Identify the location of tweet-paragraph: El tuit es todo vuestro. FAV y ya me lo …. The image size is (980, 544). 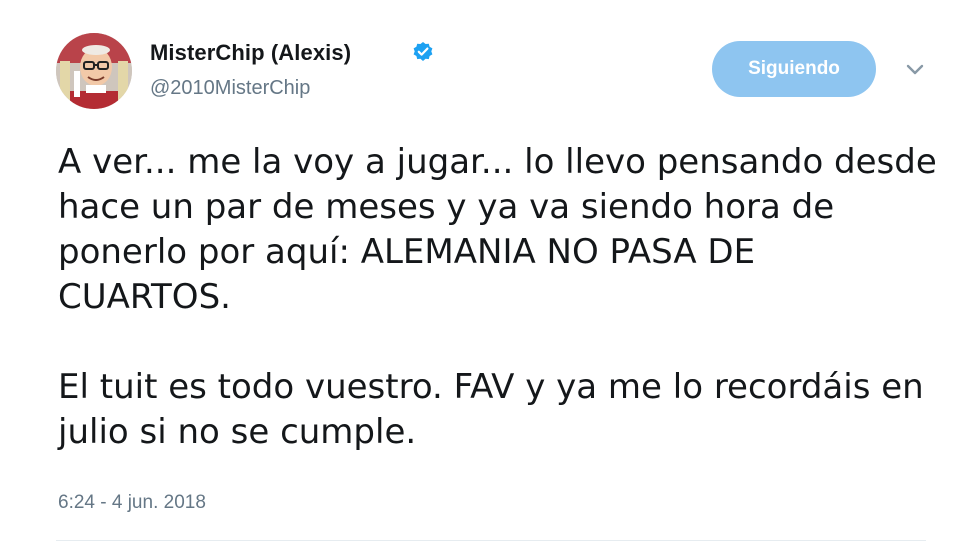
(491, 409).